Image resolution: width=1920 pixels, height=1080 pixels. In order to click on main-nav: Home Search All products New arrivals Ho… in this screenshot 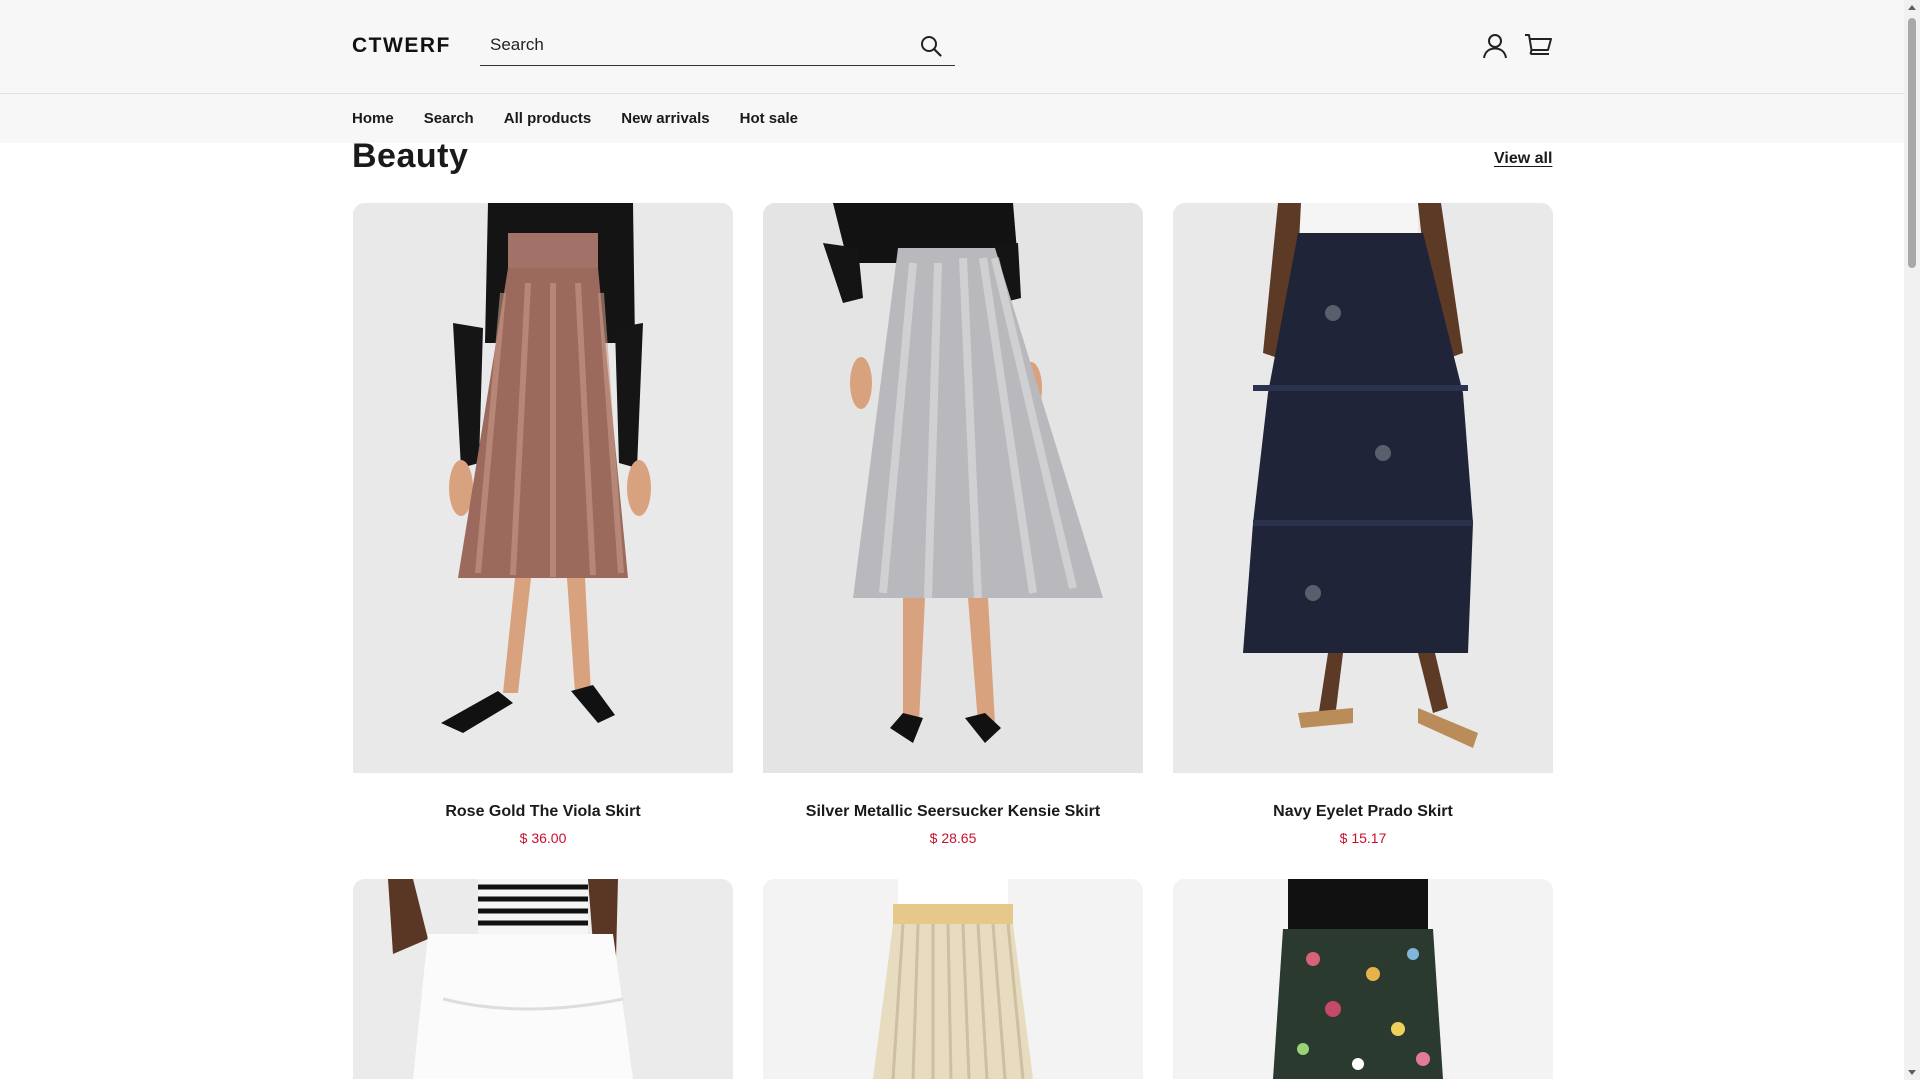, I will do `click(575, 118)`.